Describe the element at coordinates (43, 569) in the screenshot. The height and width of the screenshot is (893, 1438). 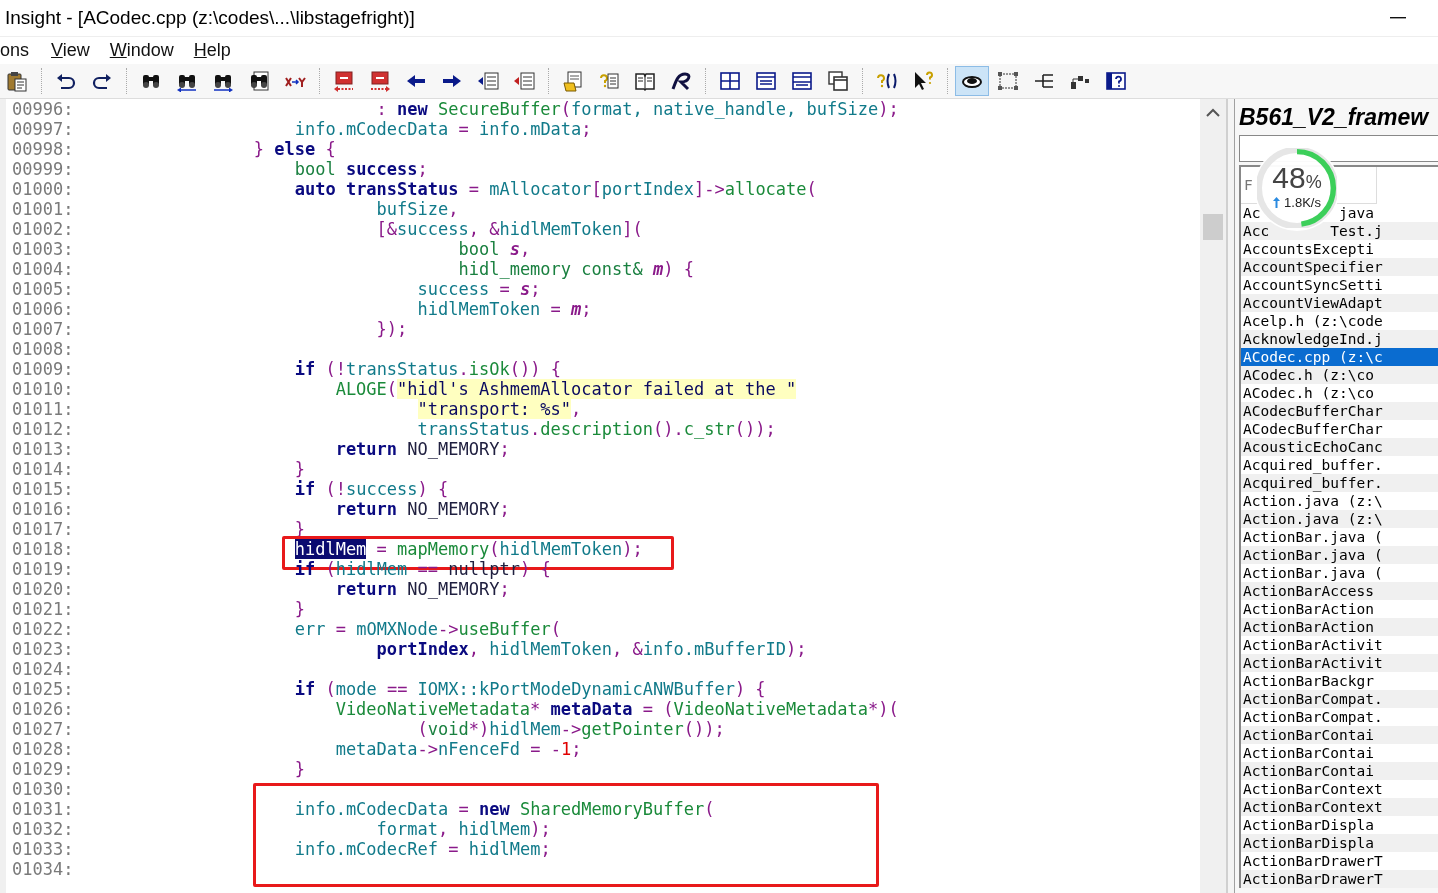
I see `line-number: 01019:` at that location.